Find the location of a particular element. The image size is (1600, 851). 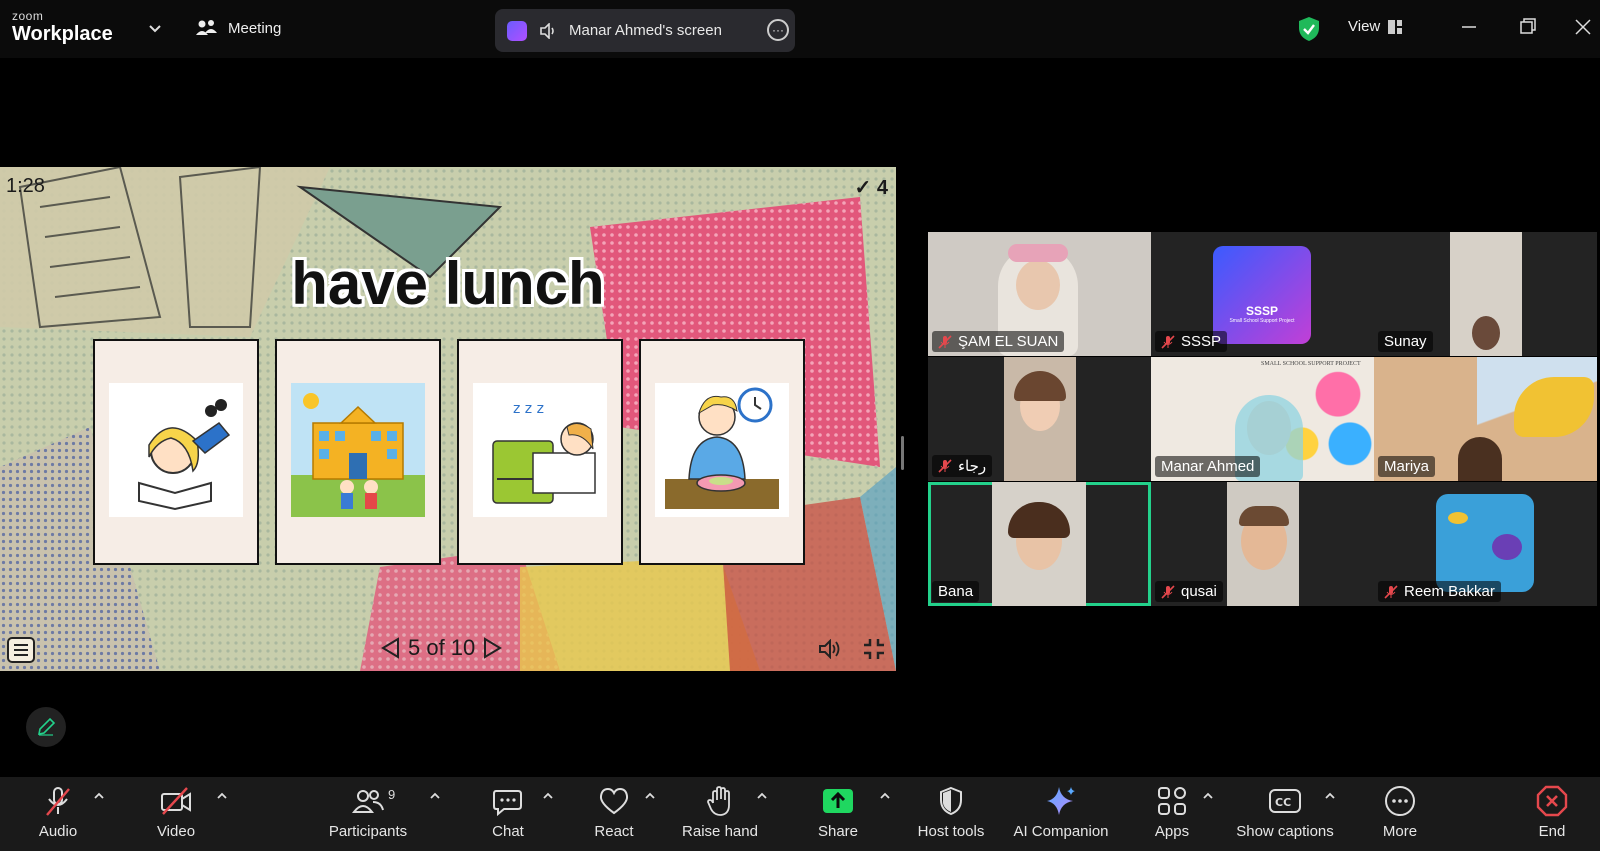

participant-name: ŞAM EL SUAN is located at coordinates (998, 341).